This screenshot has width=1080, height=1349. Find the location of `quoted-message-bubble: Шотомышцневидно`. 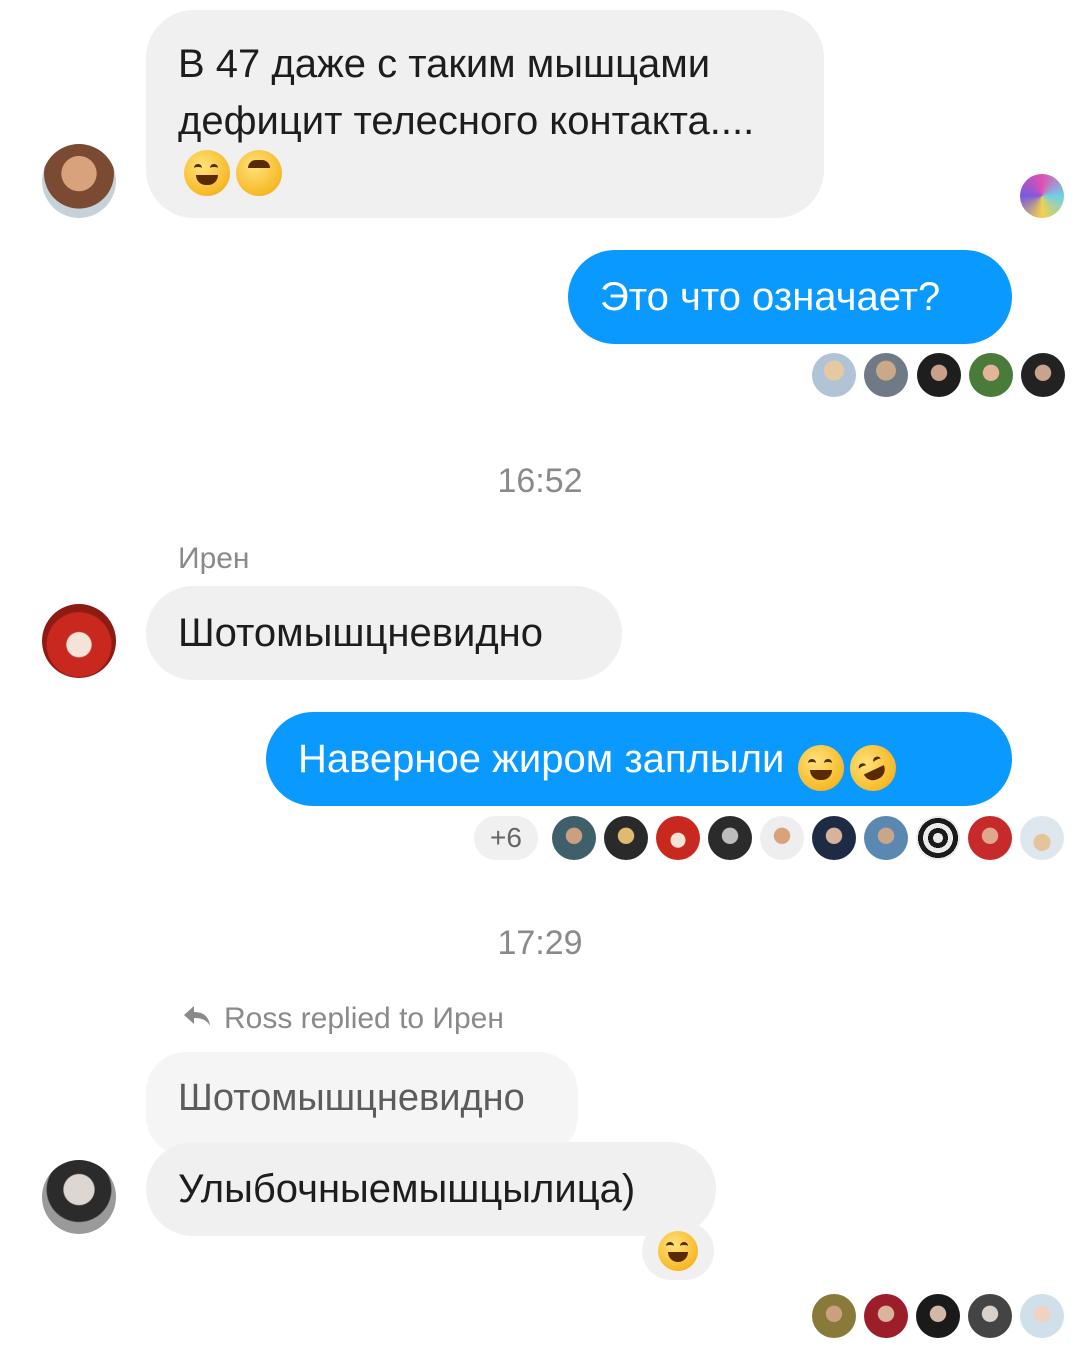

quoted-message-bubble: Шотомышцневидно is located at coordinates (362, 1104).